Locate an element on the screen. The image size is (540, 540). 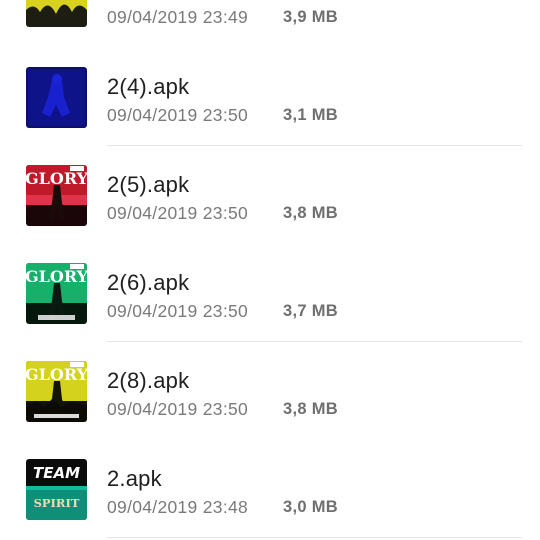
file-date: 09/04/2019 23:48 is located at coordinates (178, 507).